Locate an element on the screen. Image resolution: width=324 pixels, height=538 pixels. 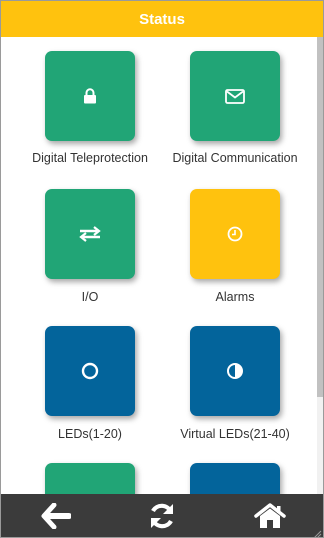
tile-io is located at coordinates (90, 234).